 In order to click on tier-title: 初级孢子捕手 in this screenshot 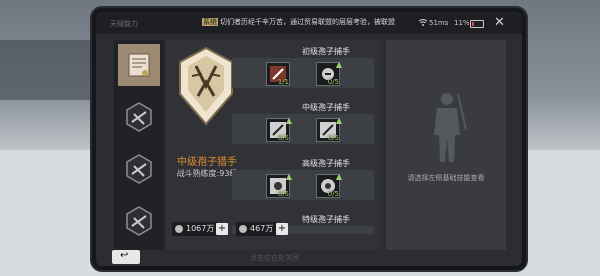, I will do `click(326, 51)`.